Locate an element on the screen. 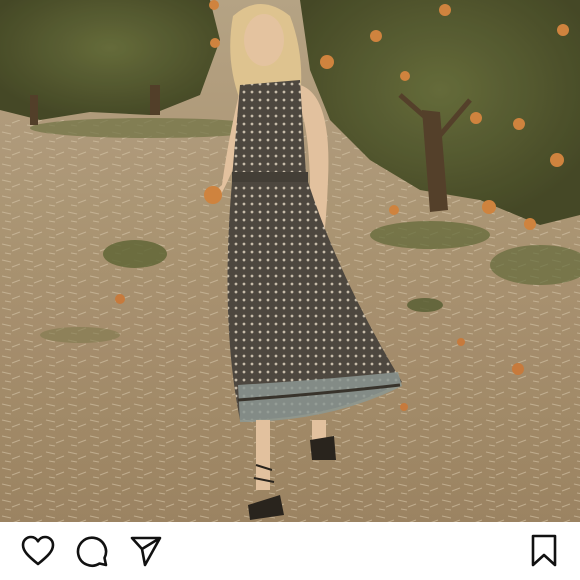 This screenshot has height=580, width=580. save-button is located at coordinates (544, 551).